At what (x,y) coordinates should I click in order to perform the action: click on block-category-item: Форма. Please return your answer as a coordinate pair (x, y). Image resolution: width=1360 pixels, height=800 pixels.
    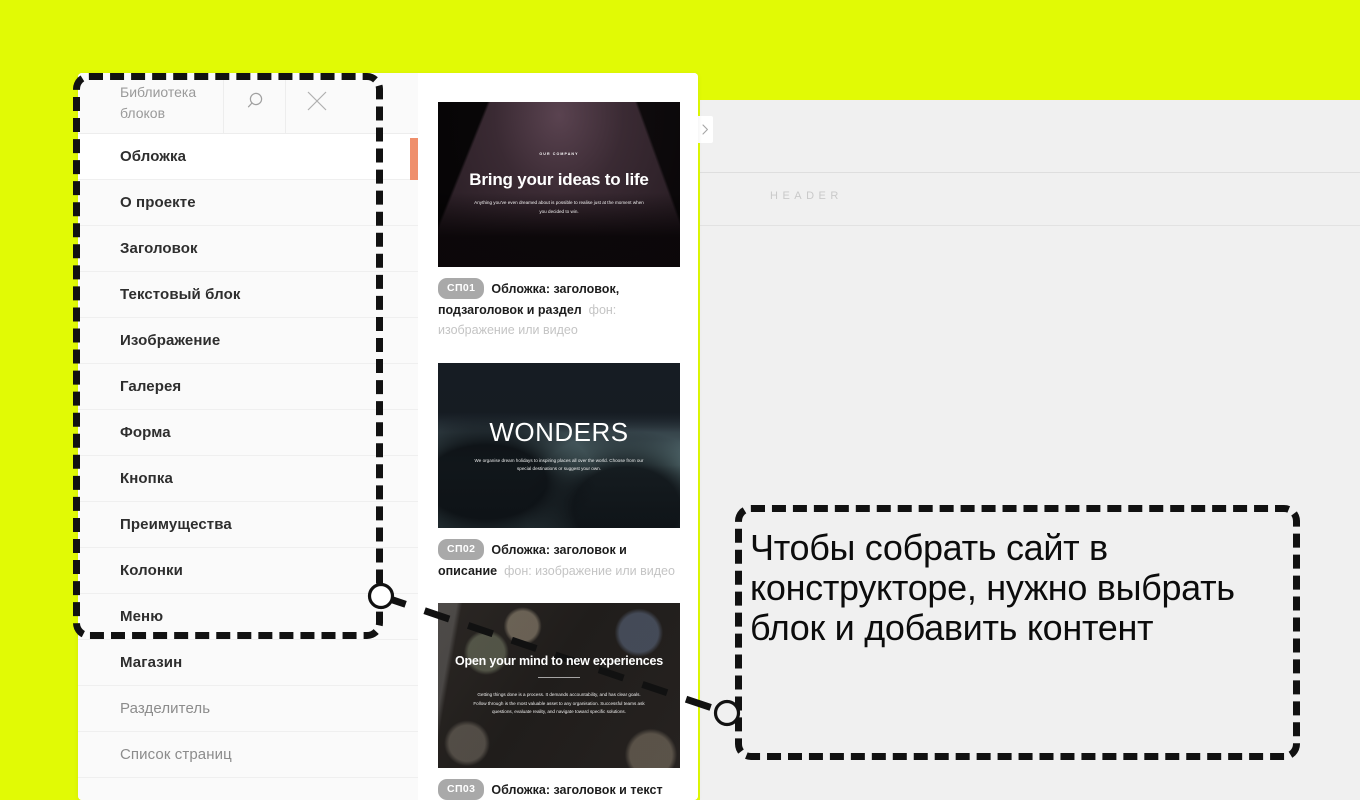
    Looking at the image, I should click on (248, 433).